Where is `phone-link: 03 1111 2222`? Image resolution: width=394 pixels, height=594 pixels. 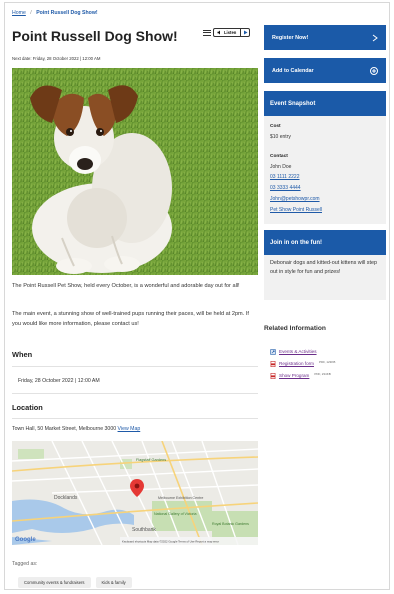
phone-link: 03 1111 2222 is located at coordinates (284, 177).